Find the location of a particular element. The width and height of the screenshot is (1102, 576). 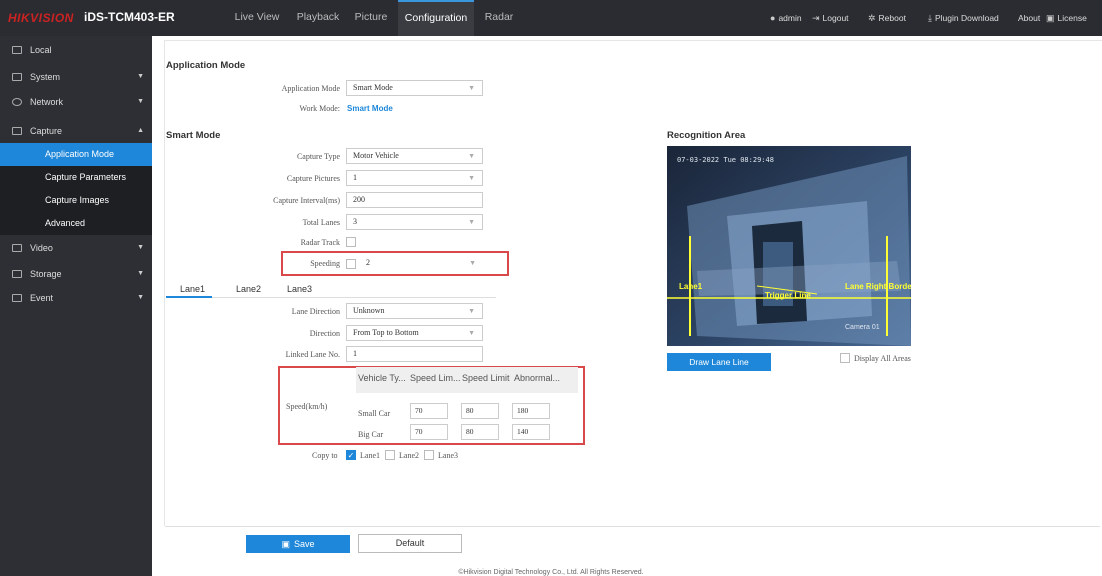

user-icon: ● is located at coordinates (773, 18).